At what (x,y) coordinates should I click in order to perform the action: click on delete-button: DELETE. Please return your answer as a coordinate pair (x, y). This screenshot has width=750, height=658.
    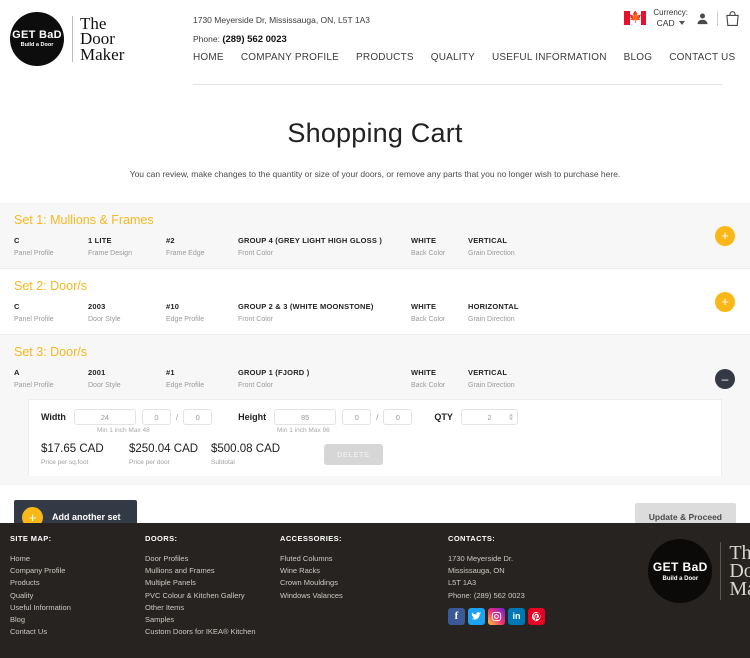
    Looking at the image, I should click on (353, 454).